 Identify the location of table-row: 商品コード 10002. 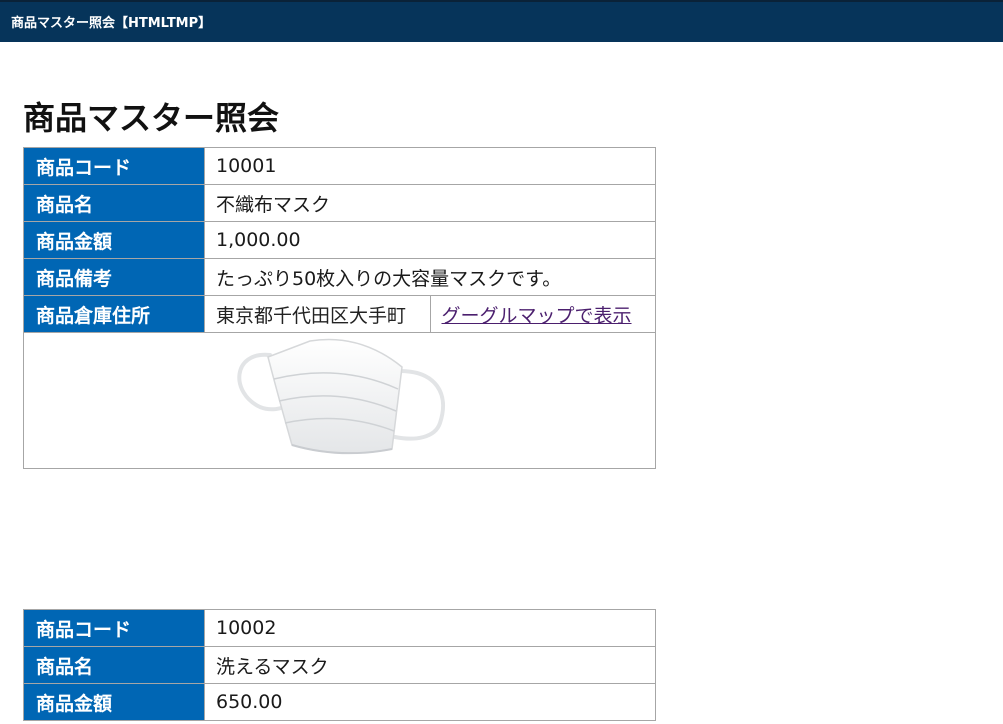
(339, 628).